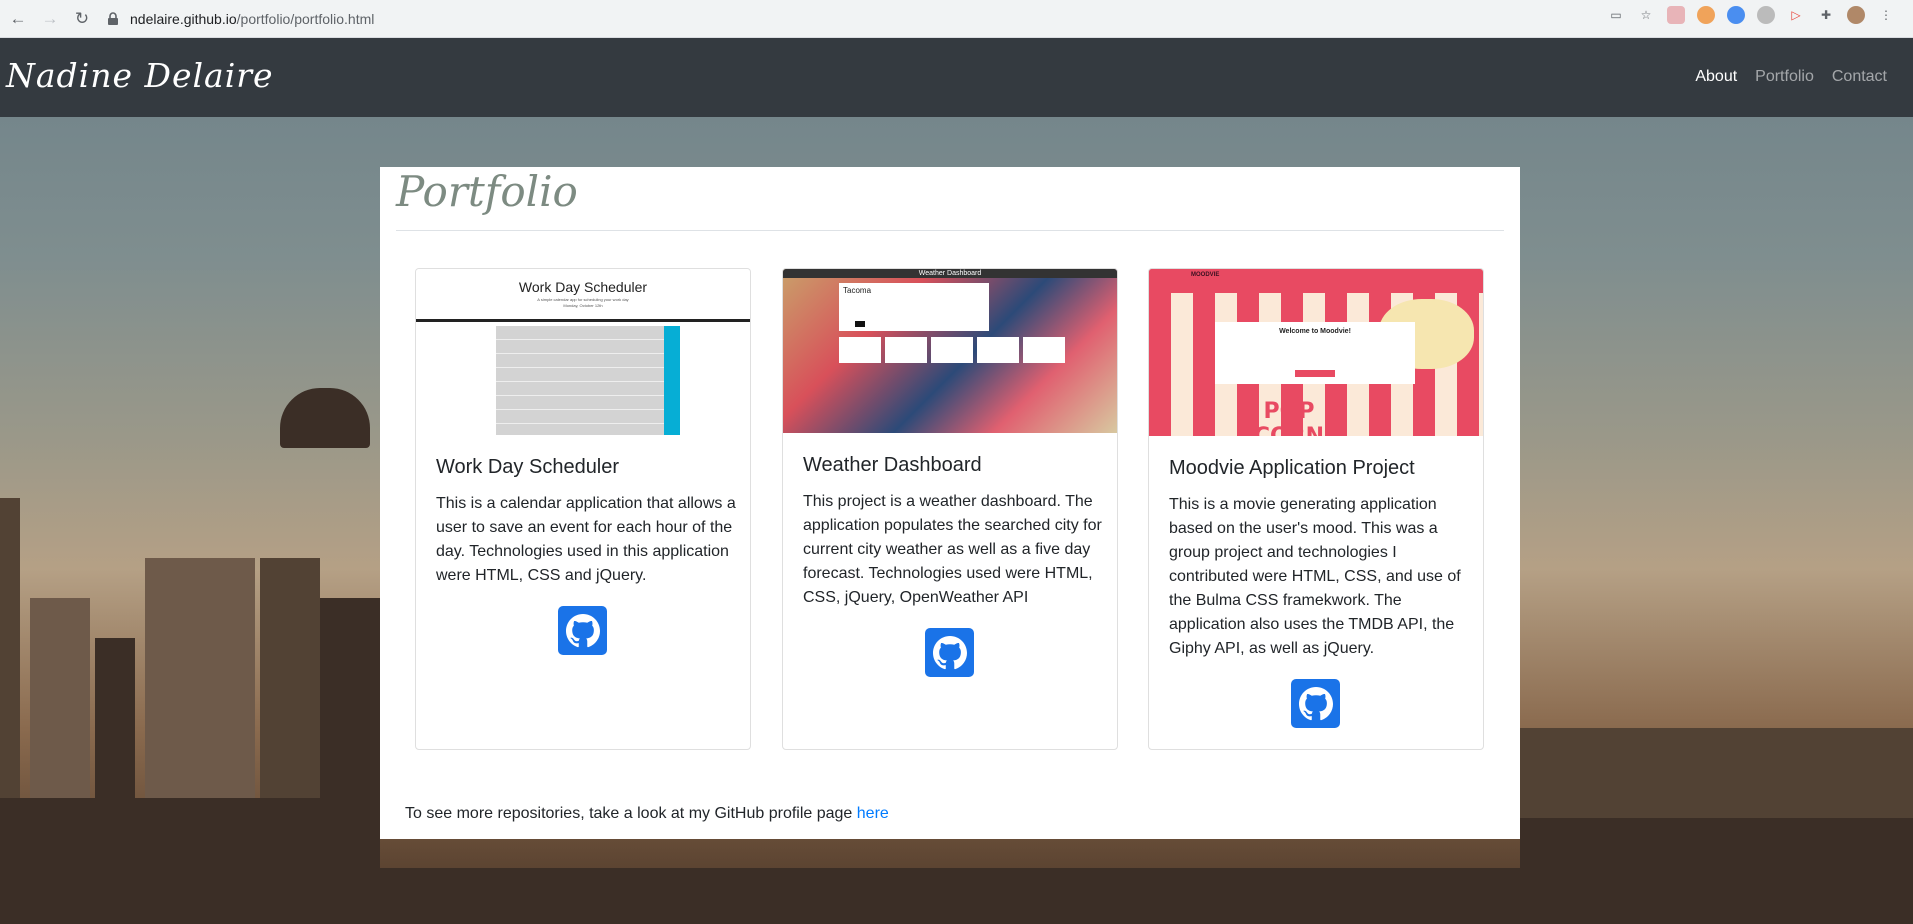 The width and height of the screenshot is (1913, 924). Describe the element at coordinates (1205, 275) in the screenshot. I see `thumb-brand: MOODVIE` at that location.